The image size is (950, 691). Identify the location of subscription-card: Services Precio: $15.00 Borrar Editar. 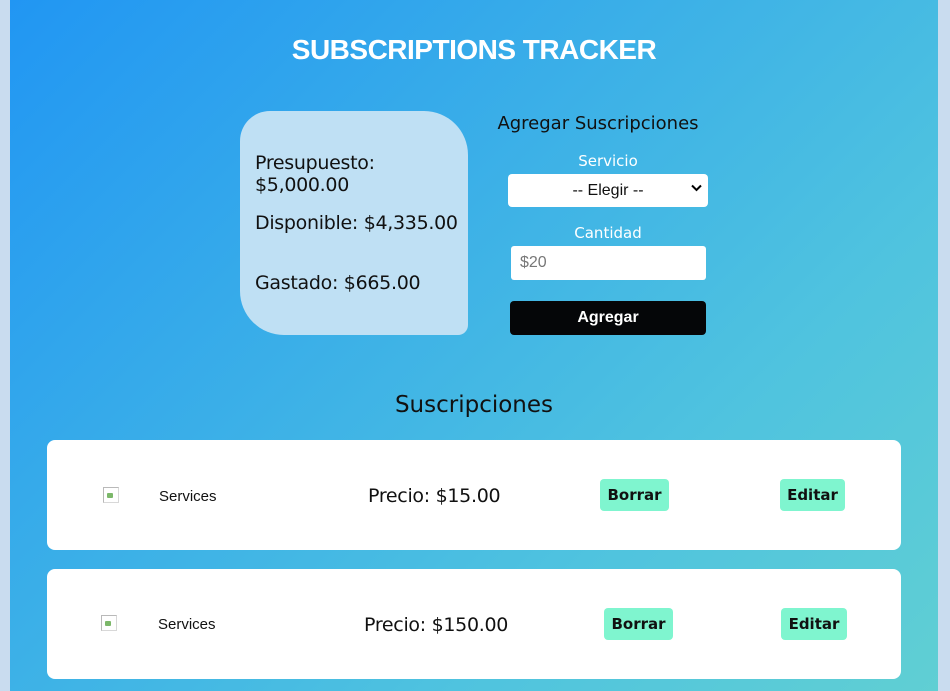
(474, 495).